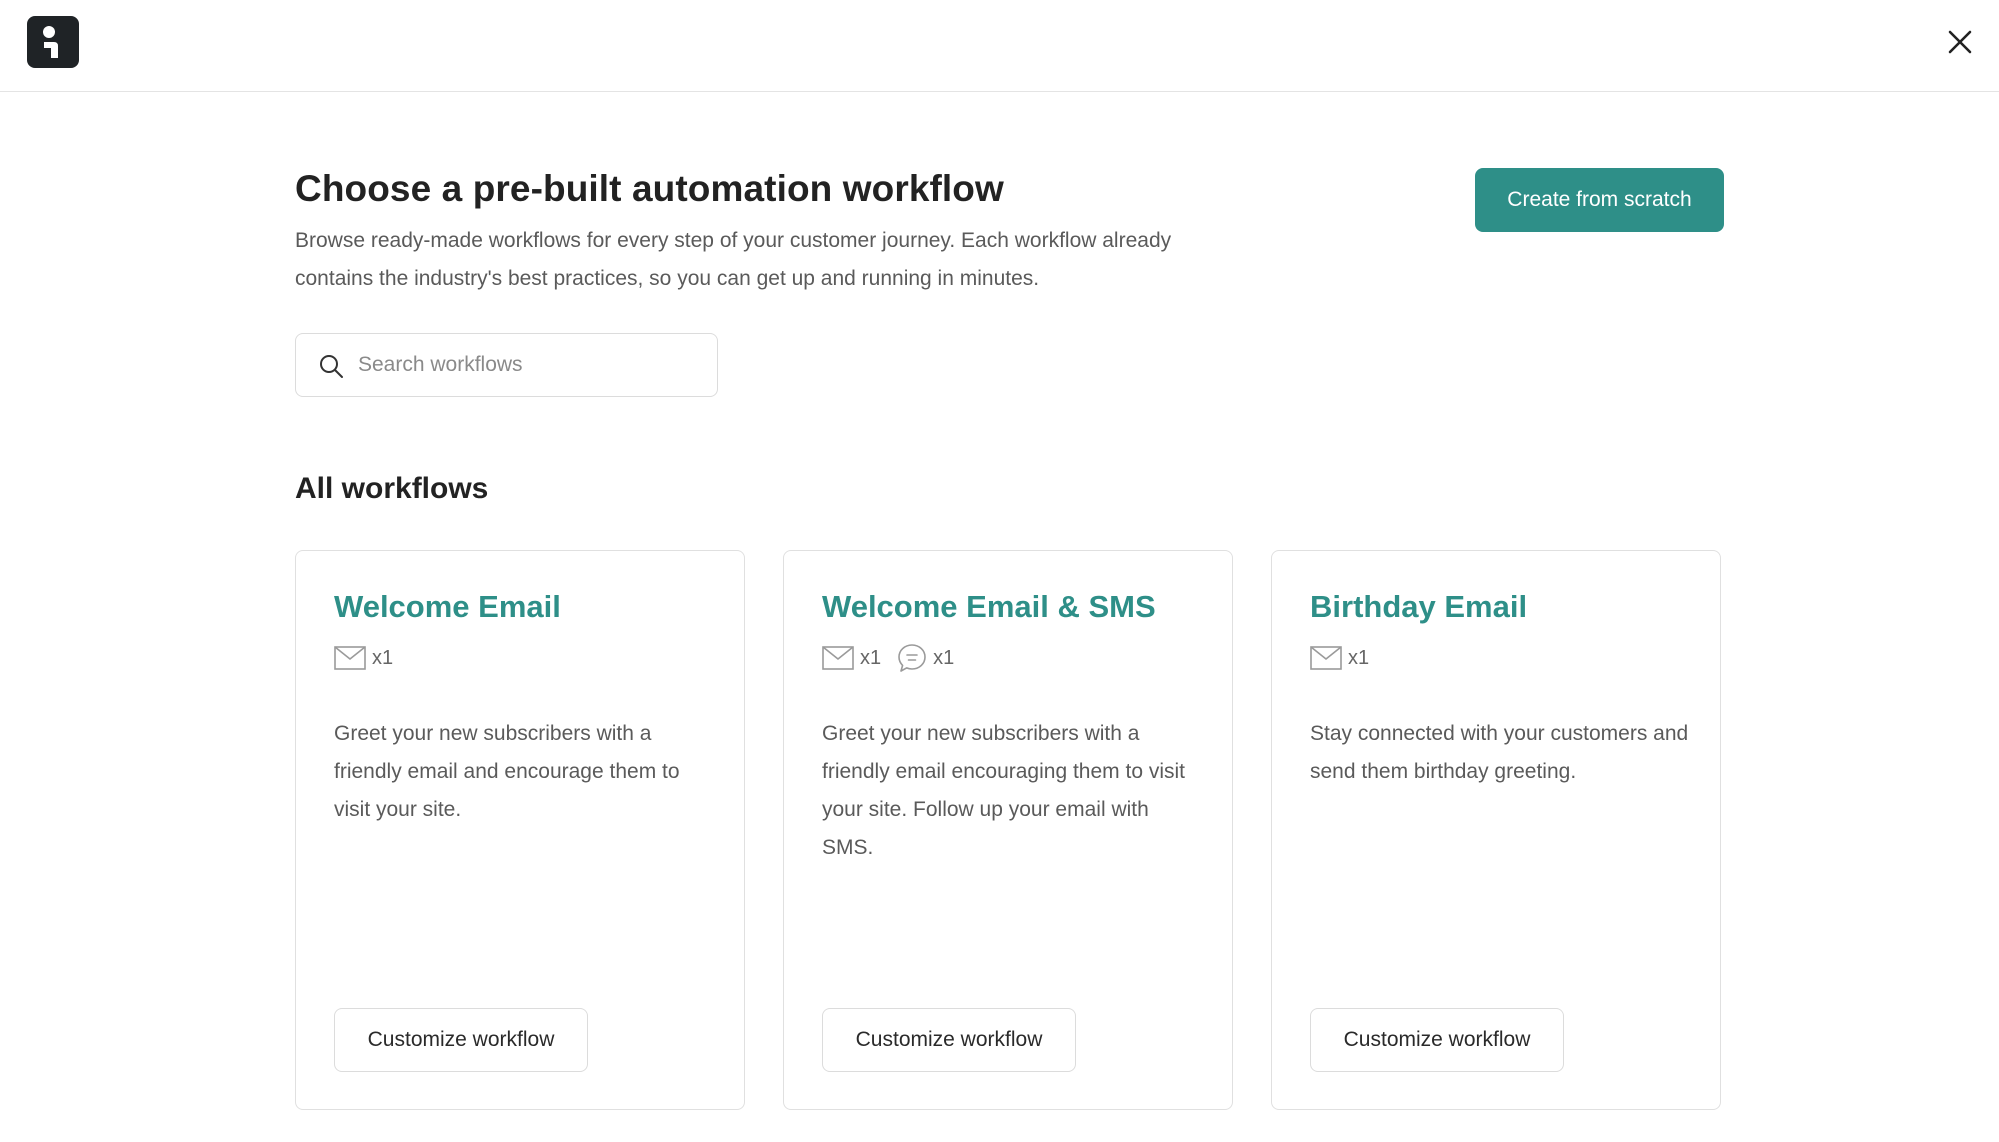 Image resolution: width=1999 pixels, height=1142 pixels. I want to click on top-bar, so click(999, 46).